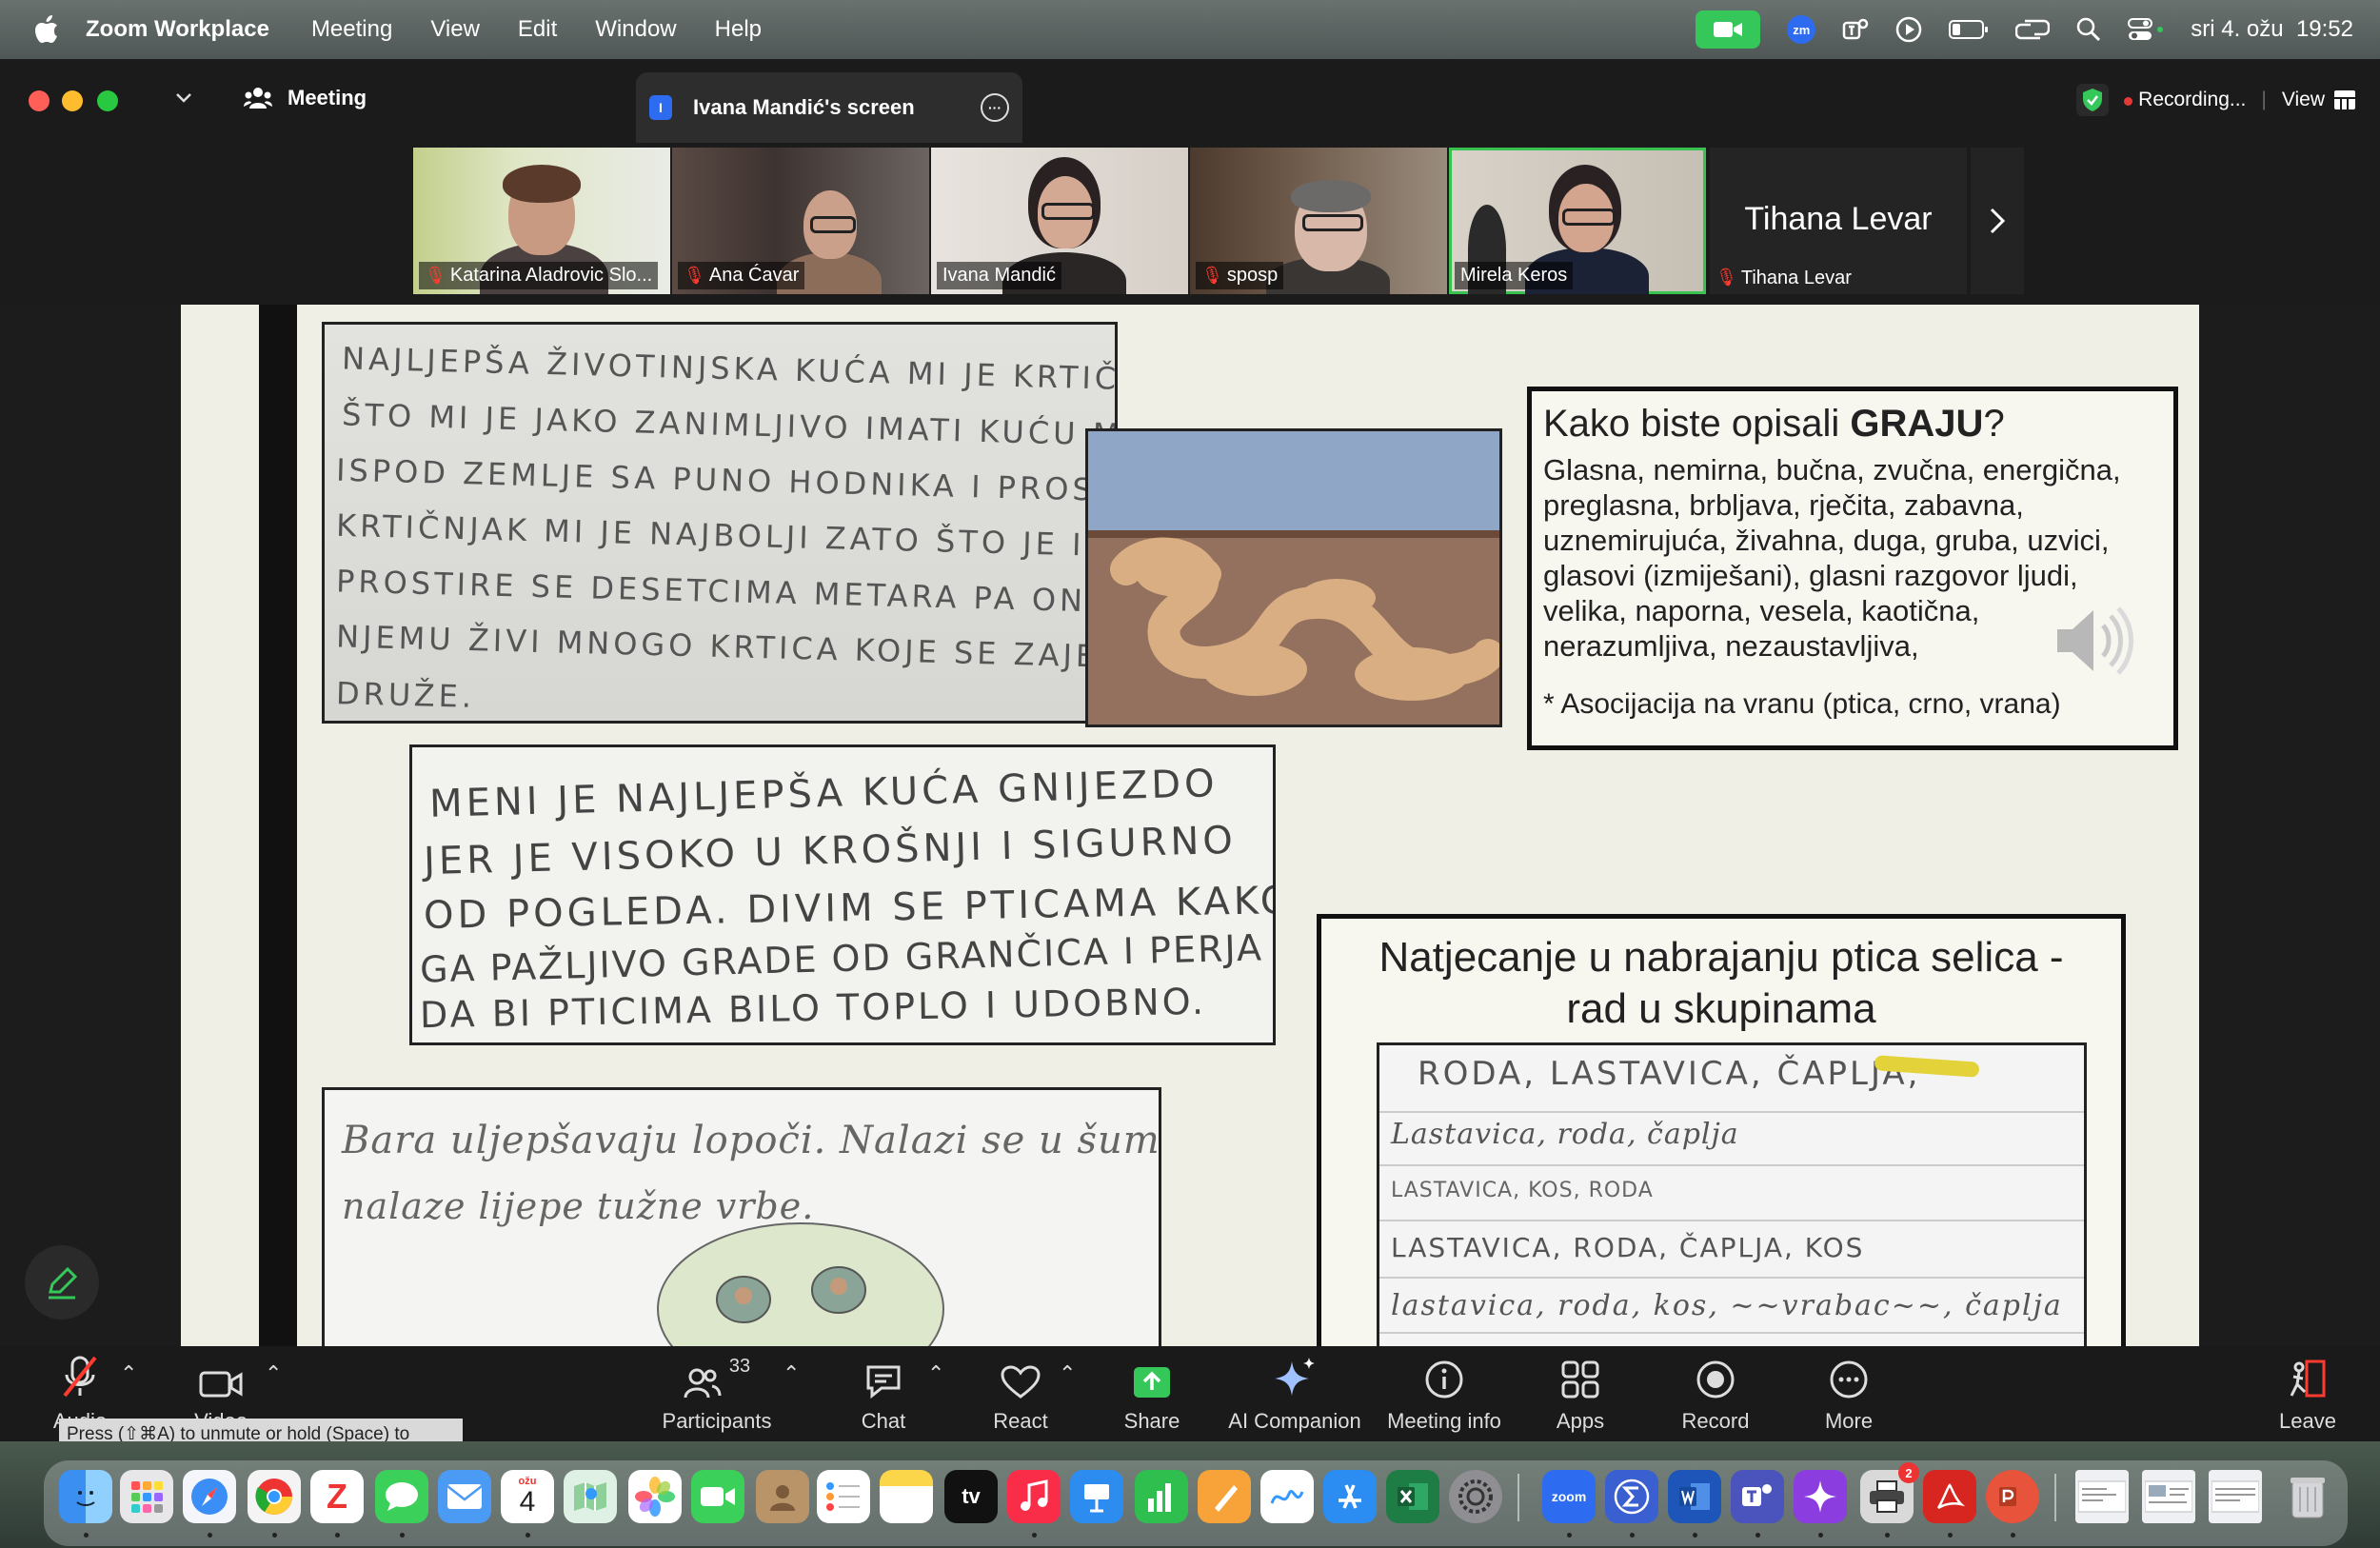  Describe the element at coordinates (1997, 221) in the screenshot. I see `next-page-arrow-icon` at that location.